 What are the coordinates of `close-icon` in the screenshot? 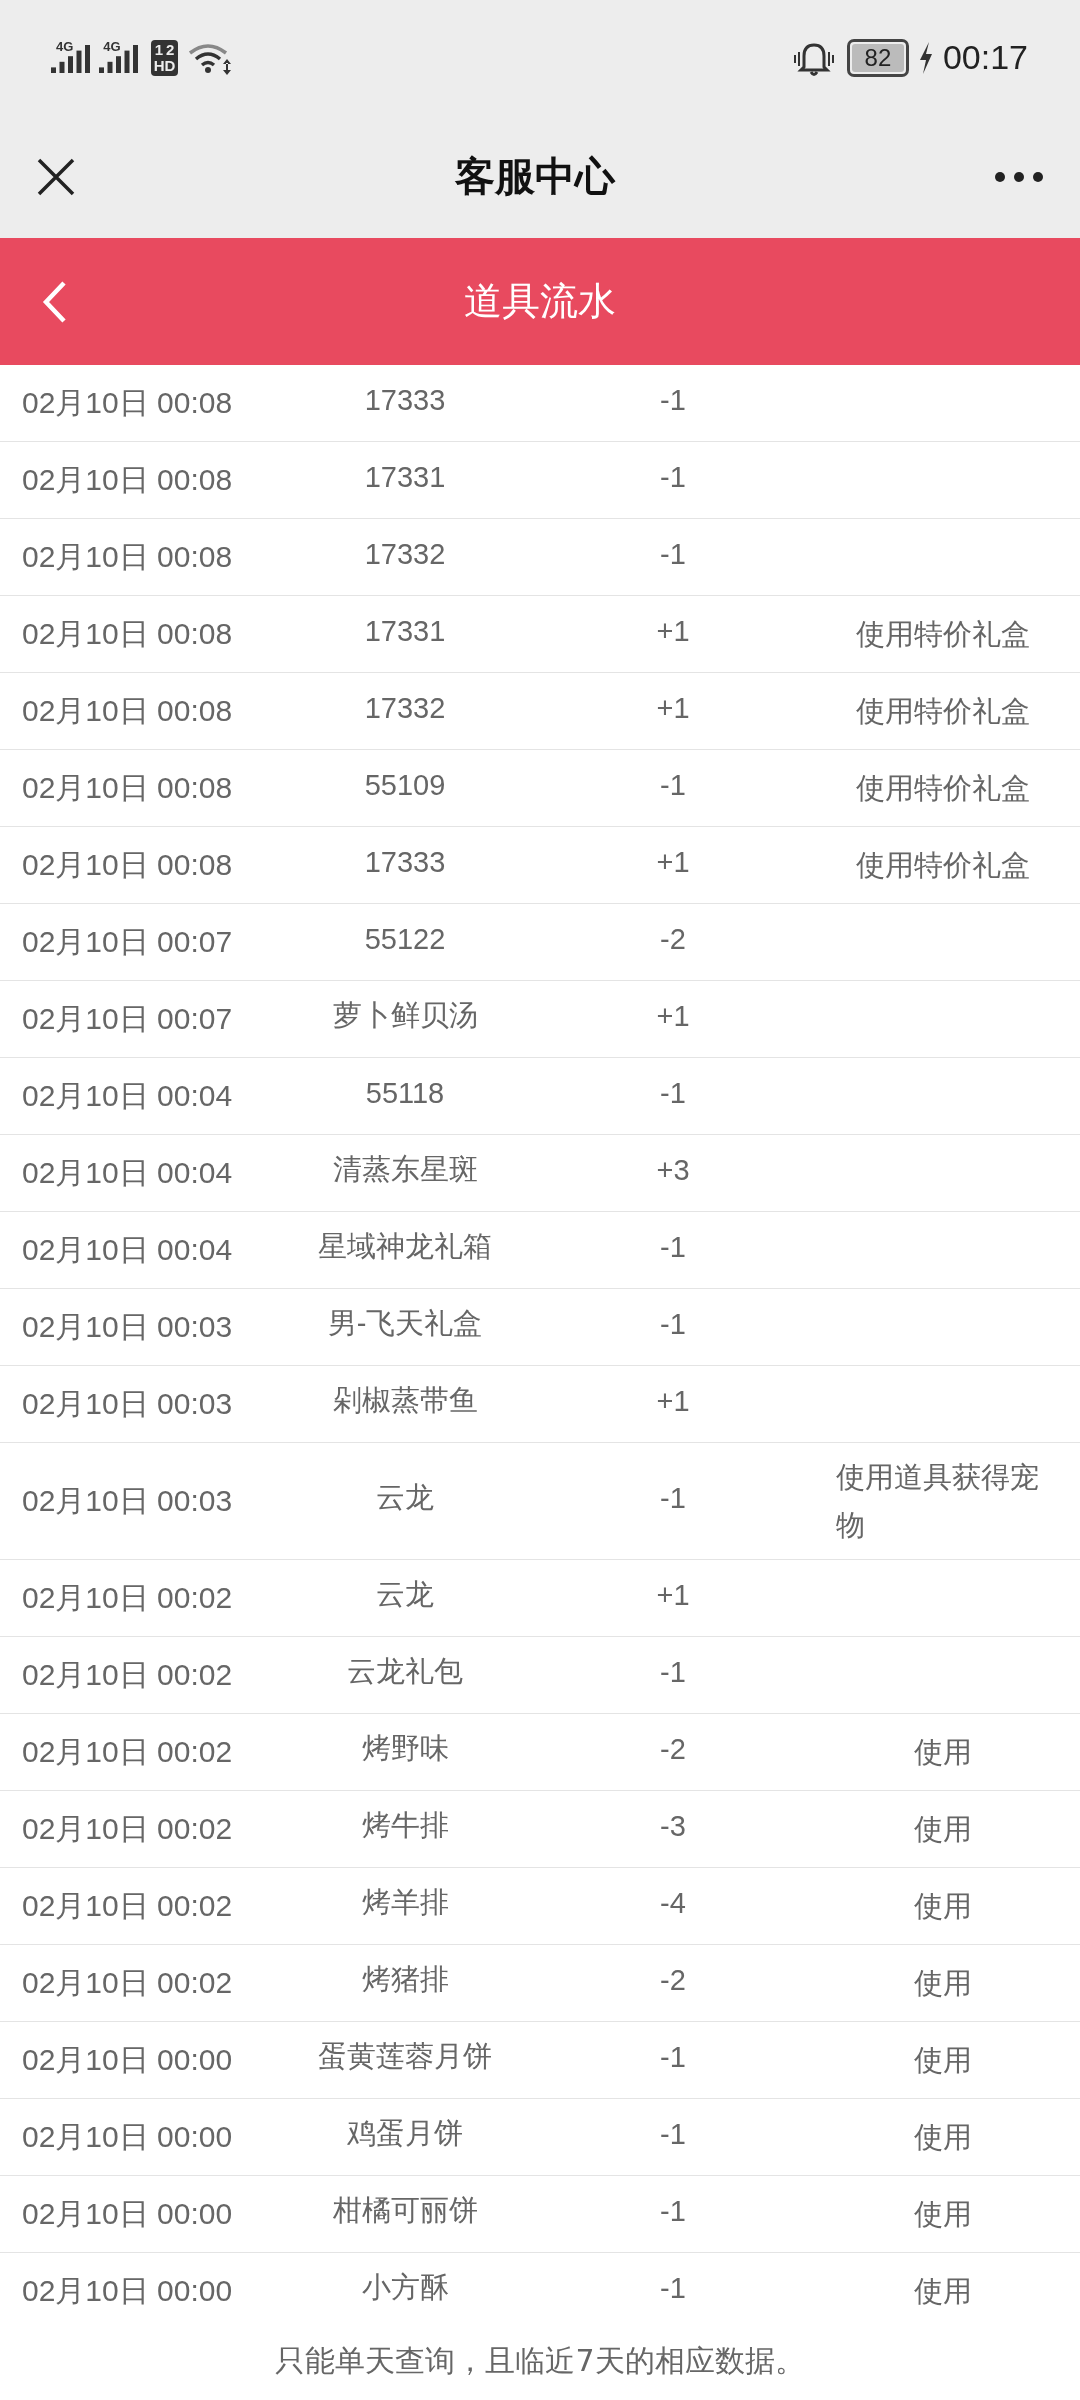 It's located at (56, 176).